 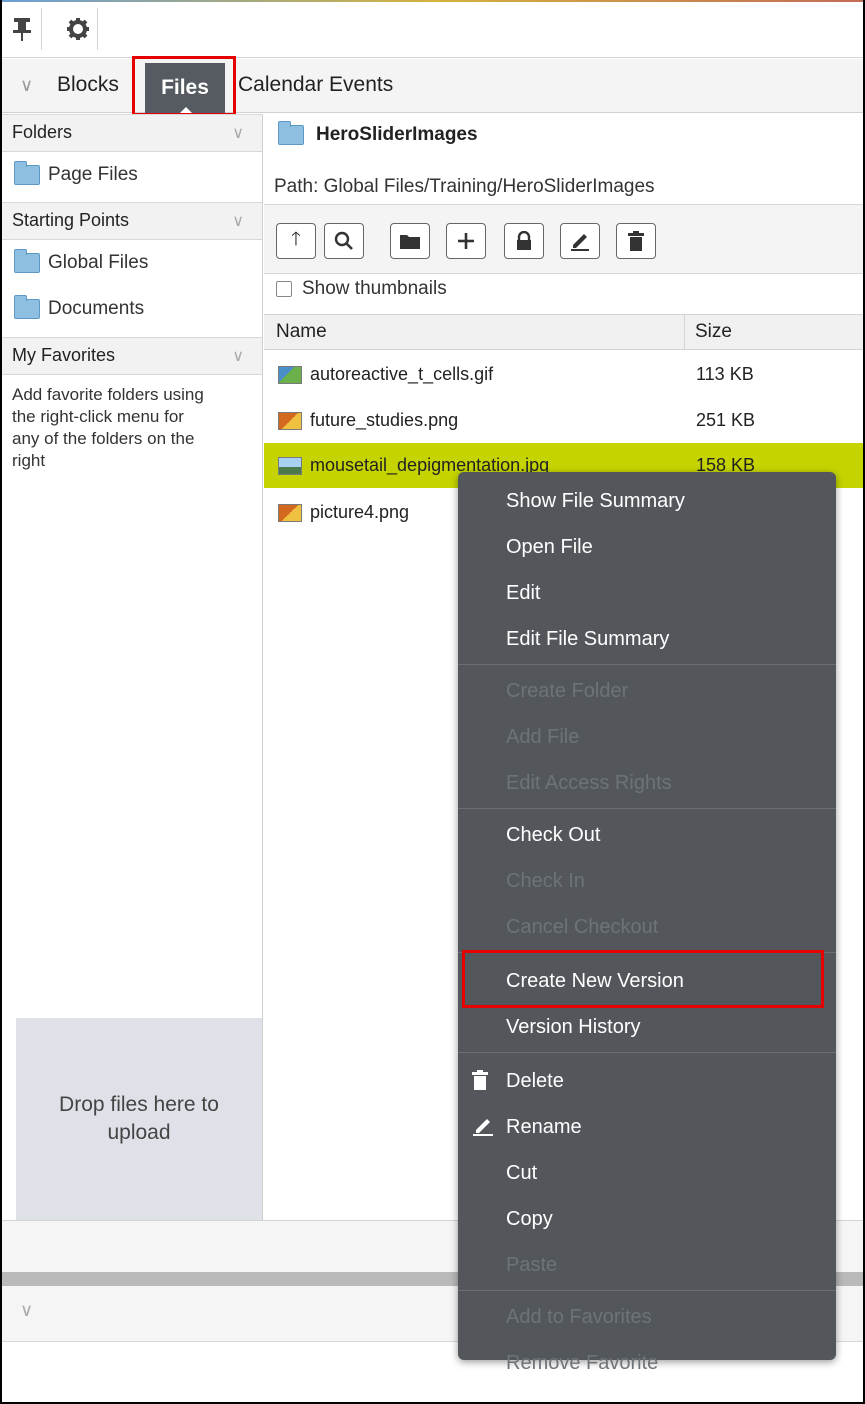 What do you see at coordinates (643, 979) in the screenshot?
I see `create-version-highlight` at bounding box center [643, 979].